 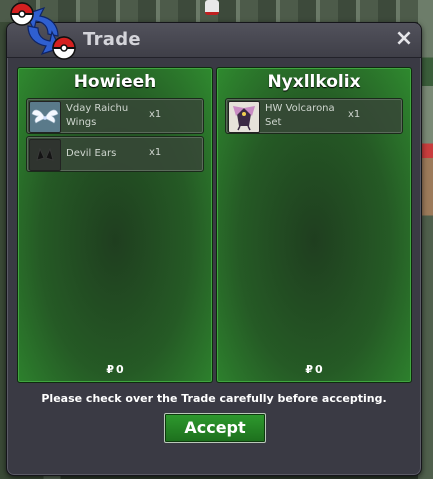 What do you see at coordinates (314, 369) in the screenshot?
I see `right-money: ₽0` at bounding box center [314, 369].